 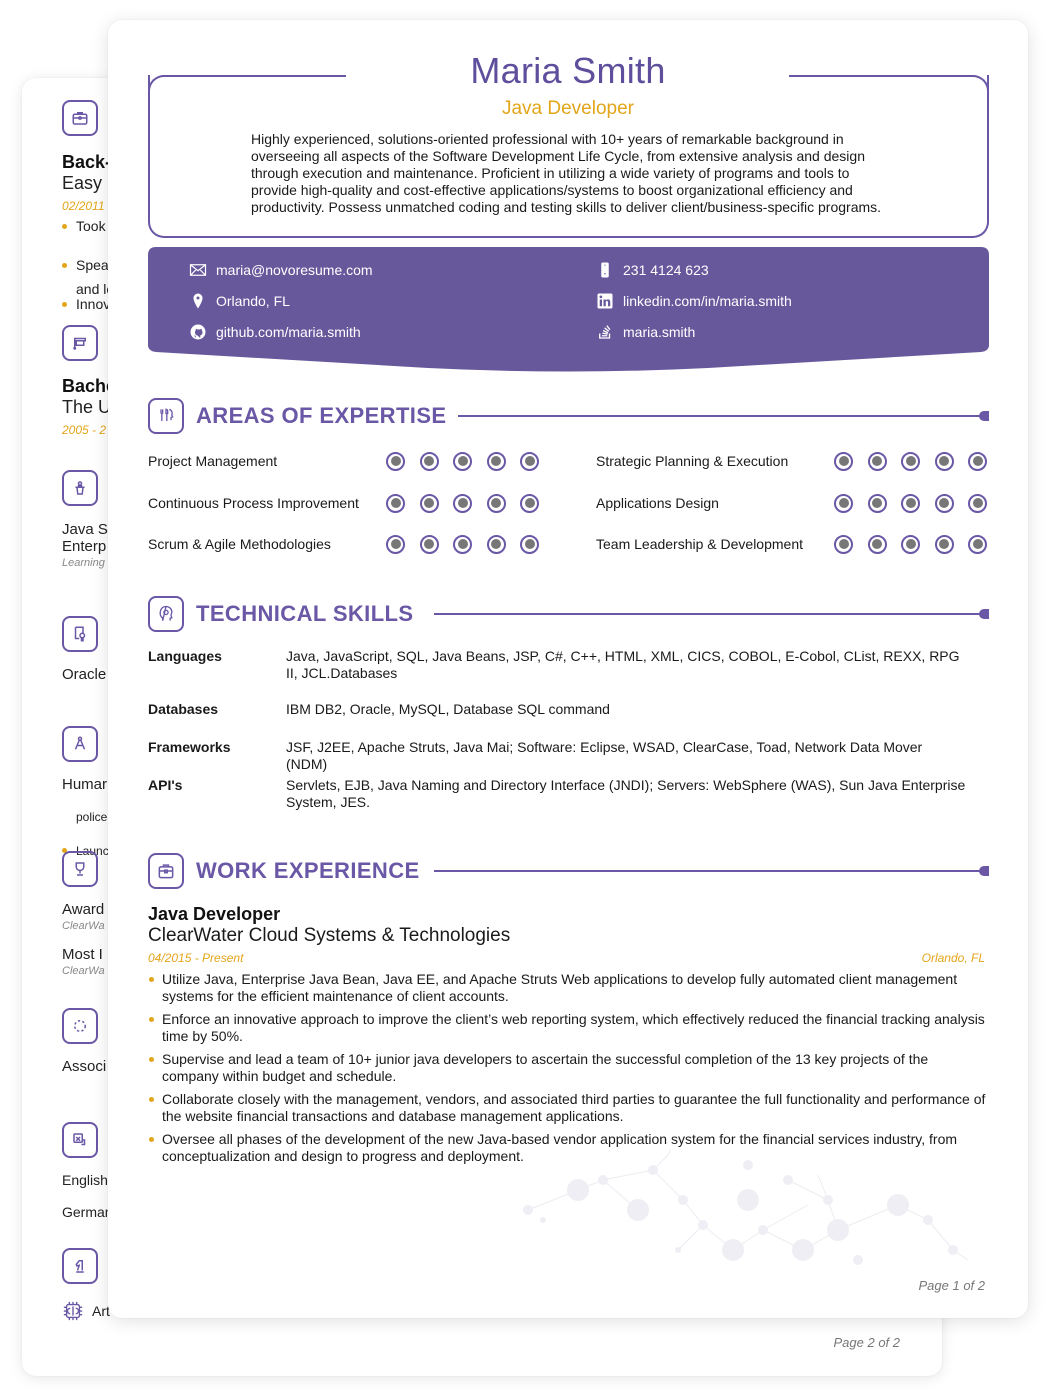 I want to click on education-school: The U, so click(x=87, y=407).